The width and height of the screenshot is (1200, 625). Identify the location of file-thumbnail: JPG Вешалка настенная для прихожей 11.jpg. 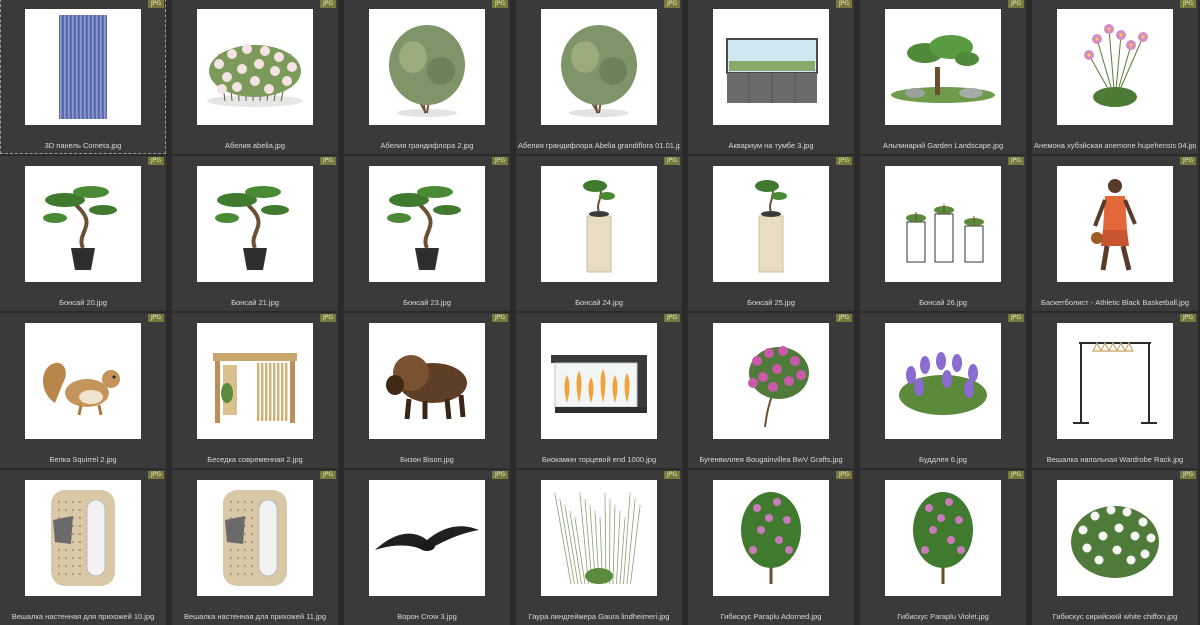
(255, 547).